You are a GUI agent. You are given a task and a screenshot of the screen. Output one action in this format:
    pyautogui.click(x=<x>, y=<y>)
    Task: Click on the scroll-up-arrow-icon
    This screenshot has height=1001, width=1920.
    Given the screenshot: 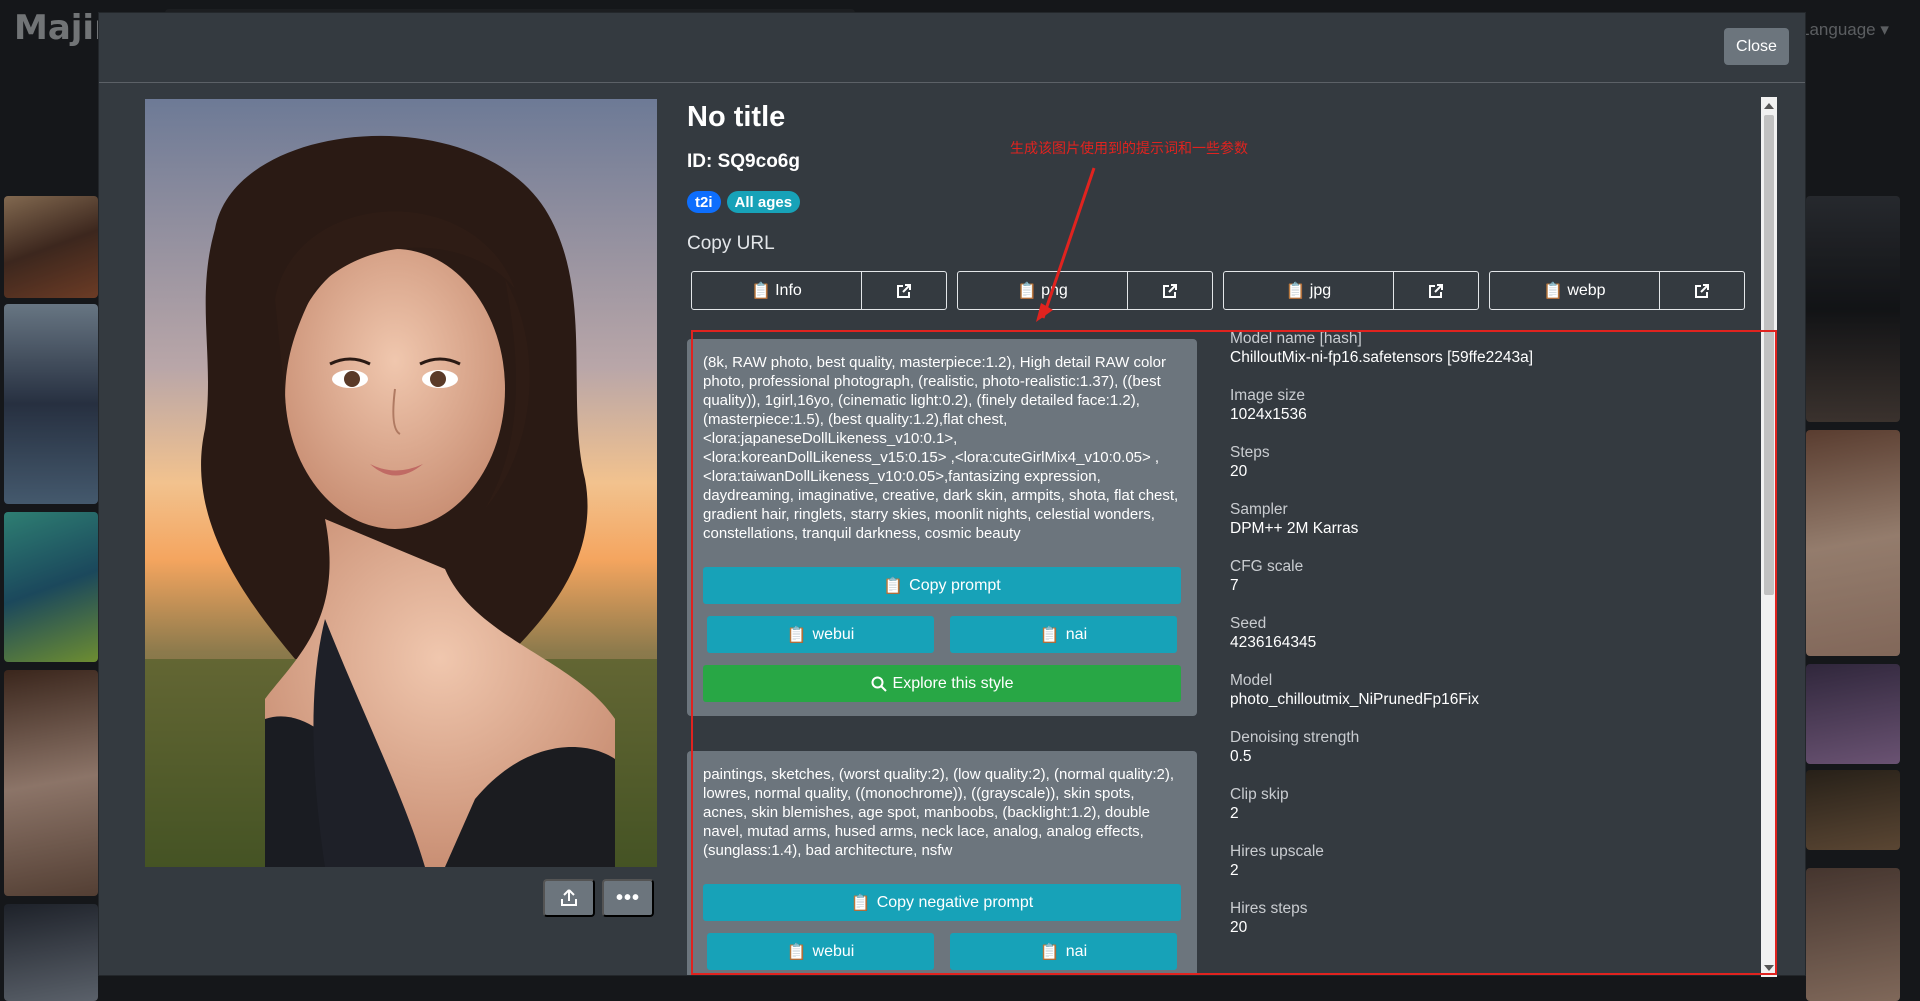 What is the action you would take?
    pyautogui.click(x=1769, y=106)
    